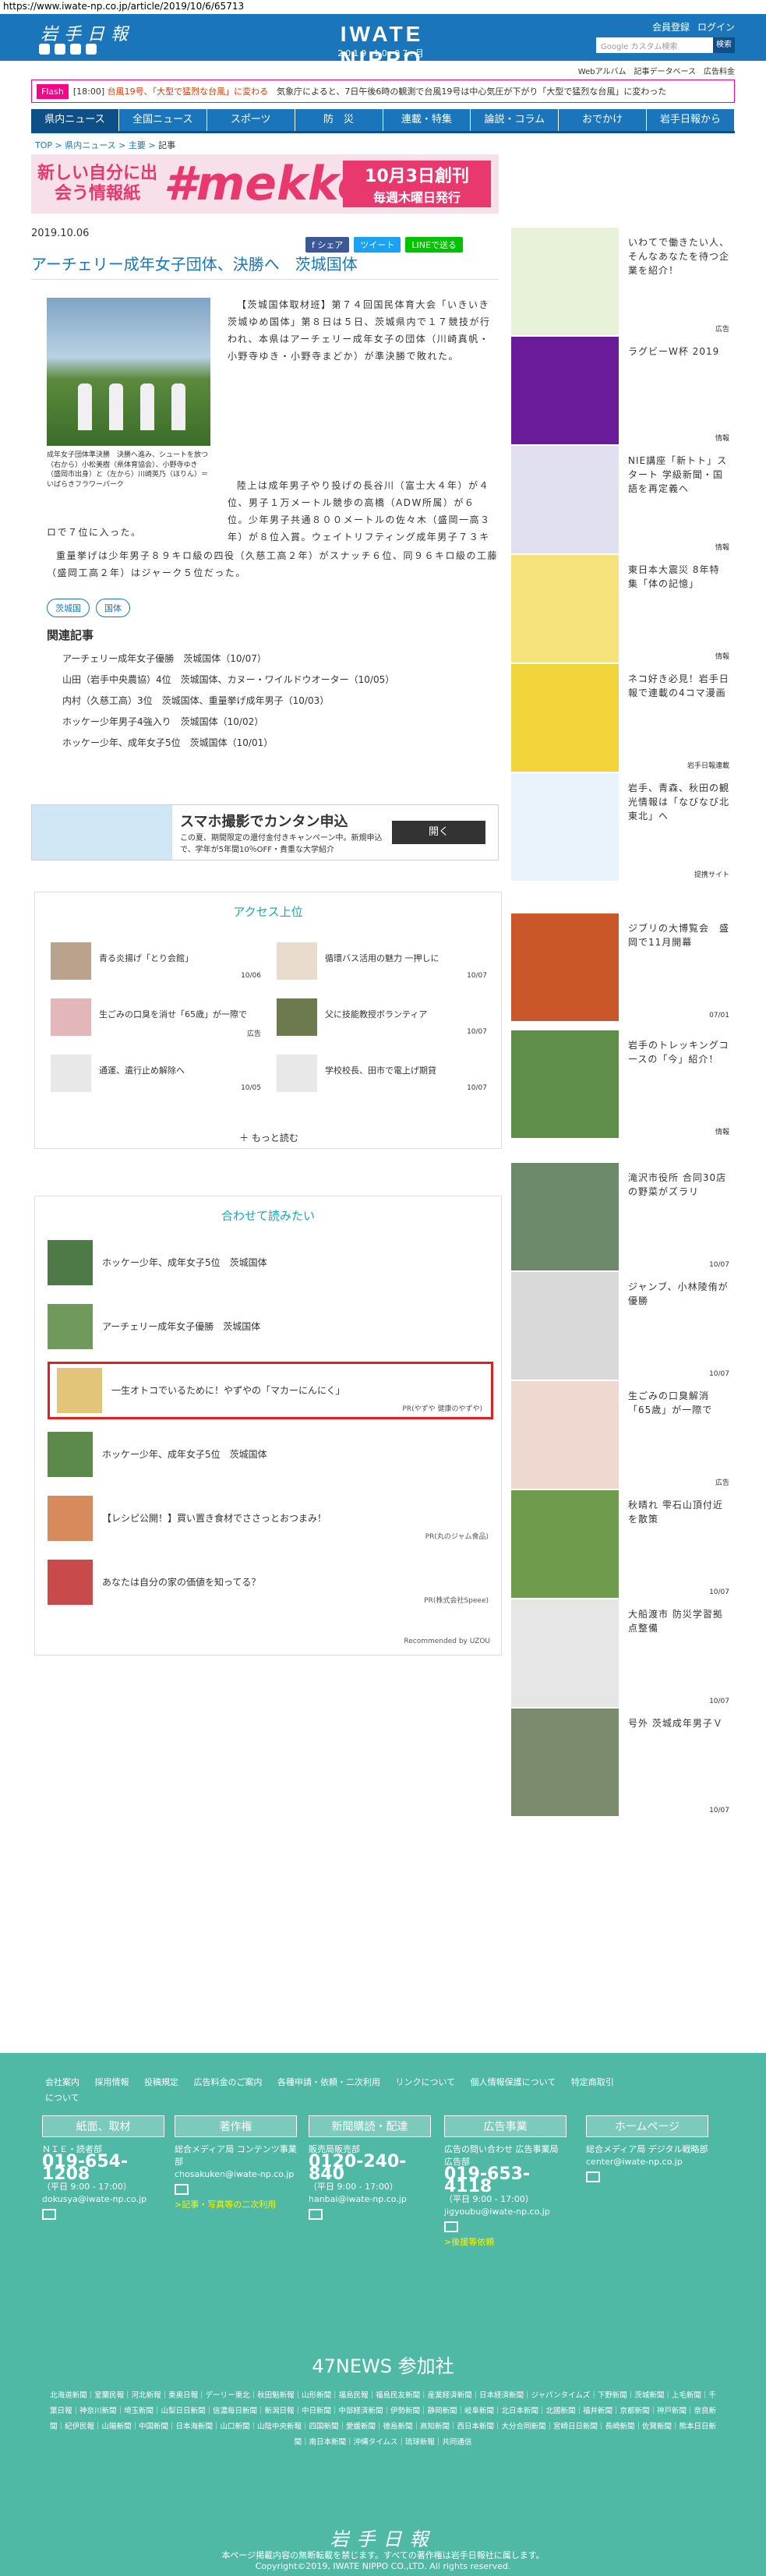  Describe the element at coordinates (434, 245) in the screenshot. I see `line-share-button: LINEで送る` at that location.